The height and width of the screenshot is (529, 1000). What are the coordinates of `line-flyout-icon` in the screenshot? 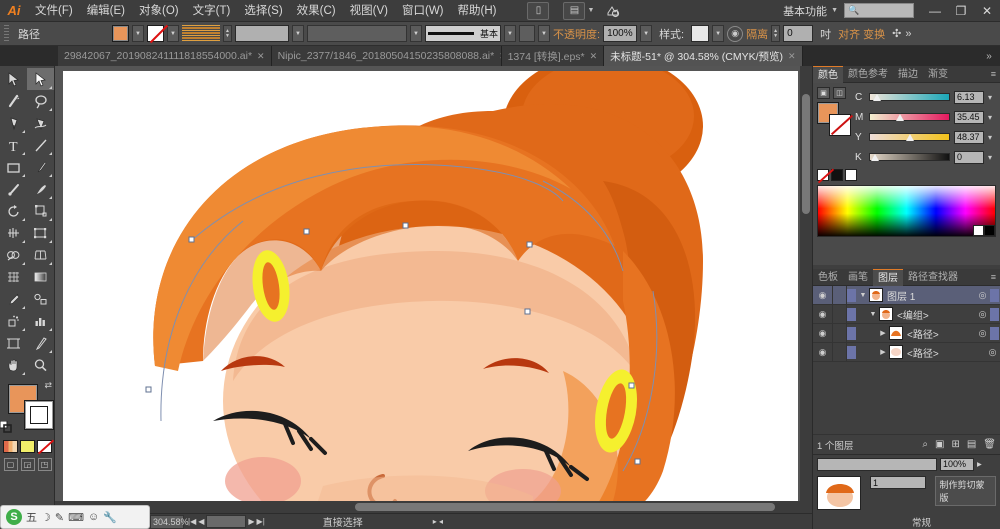 It's located at (50, 153).